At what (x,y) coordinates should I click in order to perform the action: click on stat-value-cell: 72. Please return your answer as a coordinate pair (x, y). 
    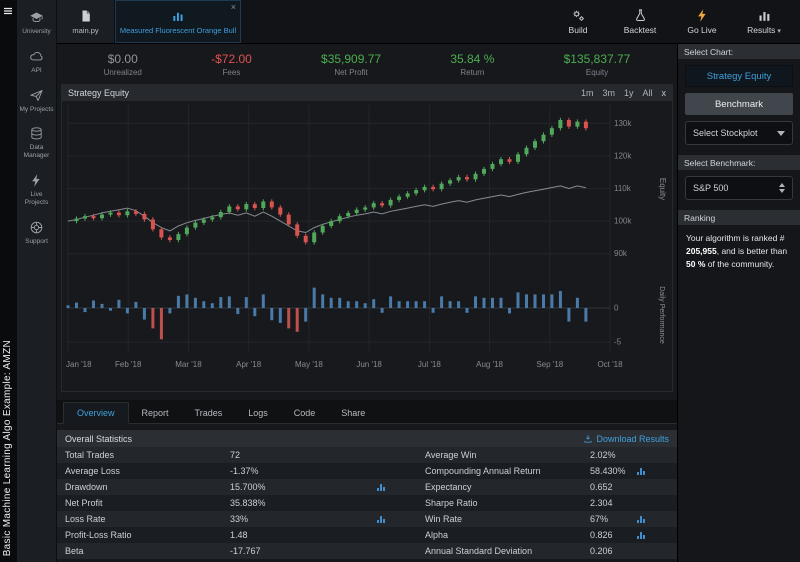
    Looking at the image, I should click on (235, 455).